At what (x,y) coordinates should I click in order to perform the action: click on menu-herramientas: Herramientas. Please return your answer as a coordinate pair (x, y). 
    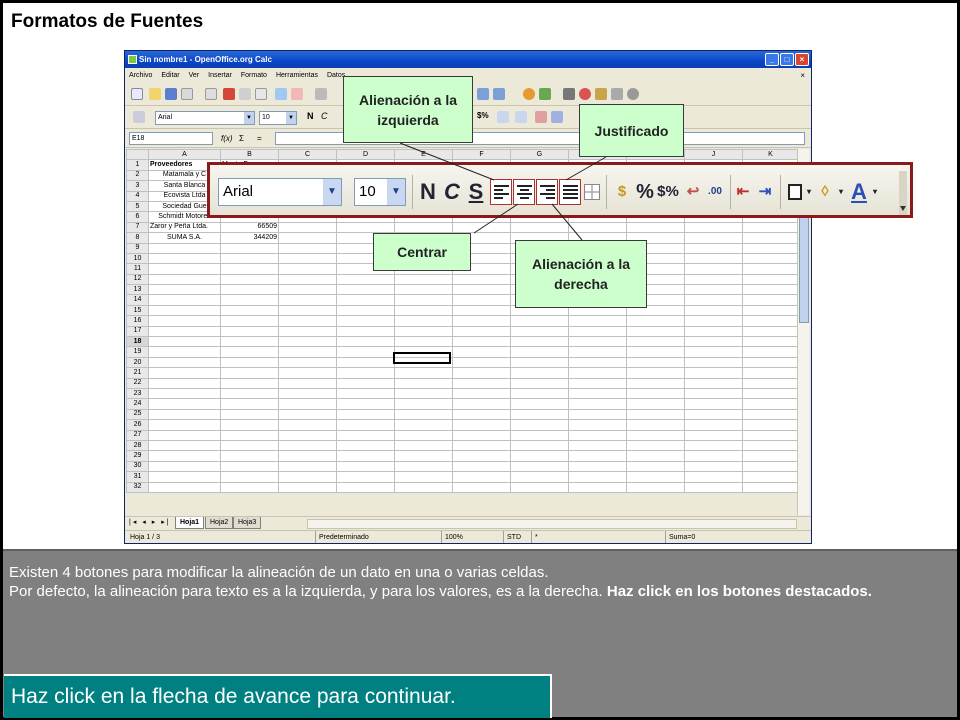
    Looking at the image, I should click on (297, 76).